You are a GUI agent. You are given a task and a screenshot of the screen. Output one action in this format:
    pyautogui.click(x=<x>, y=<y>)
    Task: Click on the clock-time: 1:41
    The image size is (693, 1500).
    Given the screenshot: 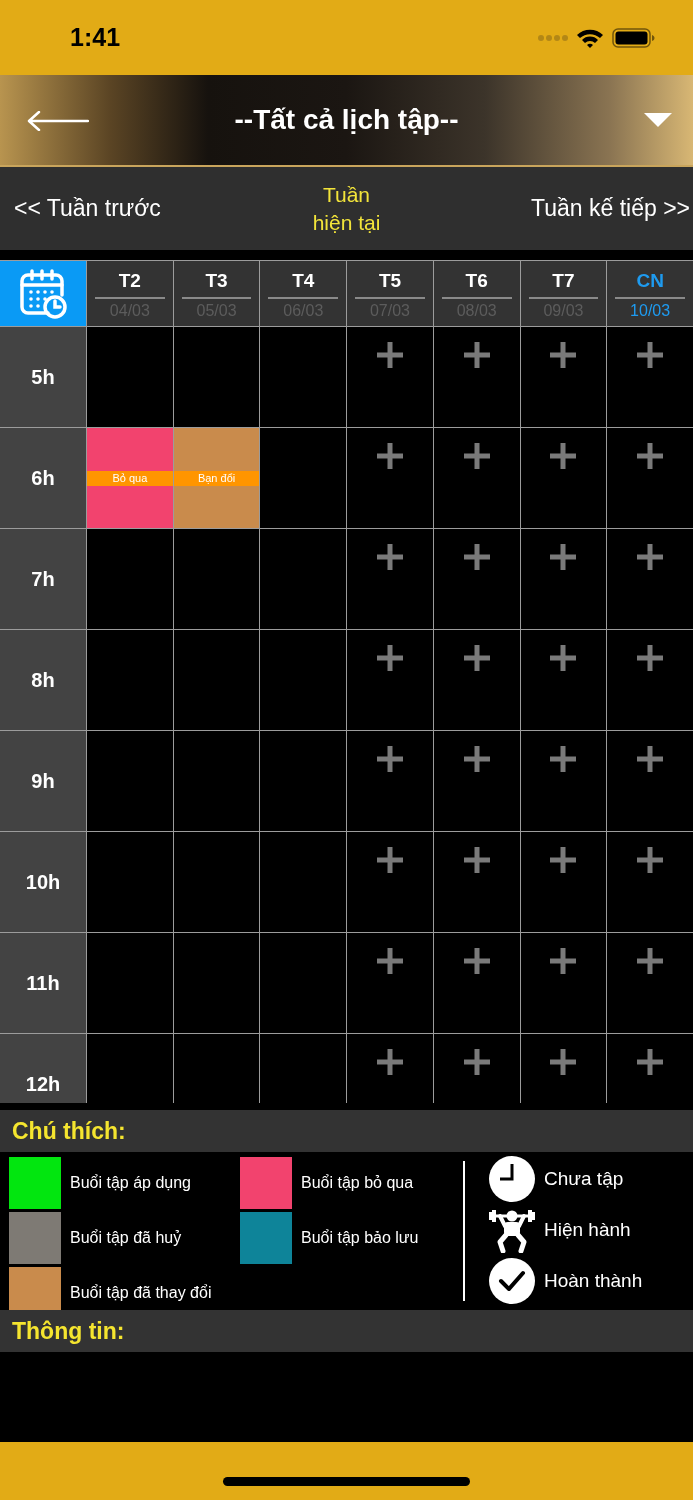 What is the action you would take?
    pyautogui.click(x=95, y=37)
    